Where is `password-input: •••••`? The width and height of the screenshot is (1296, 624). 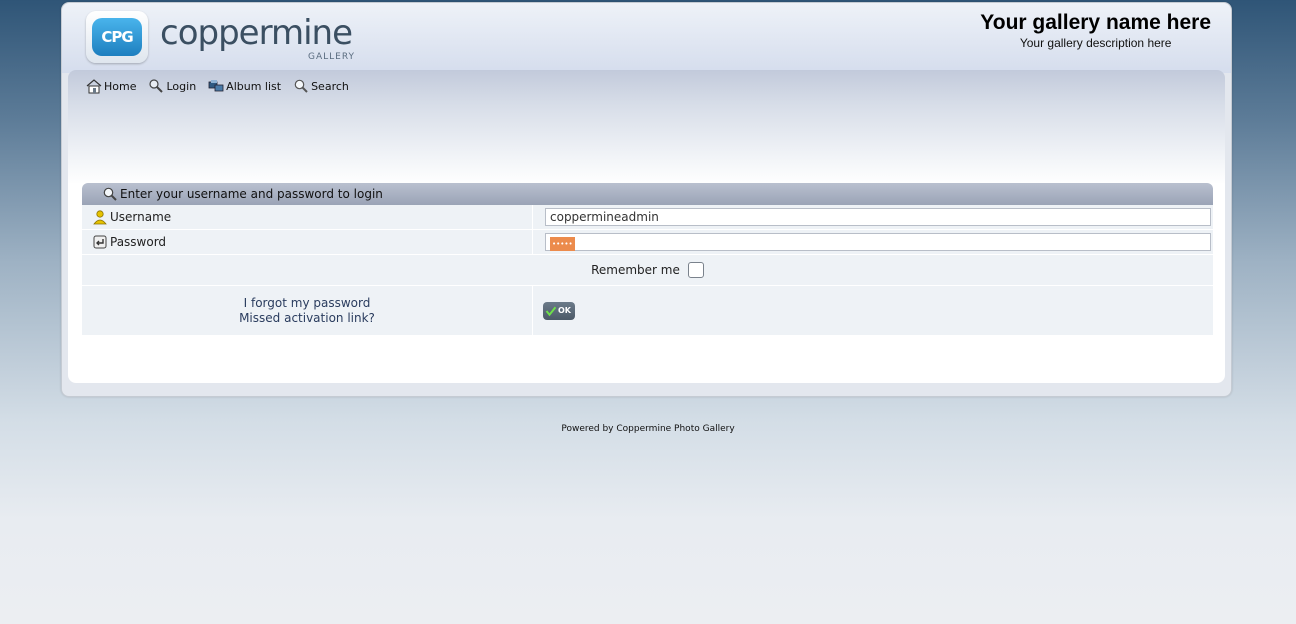 password-input: ••••• is located at coordinates (878, 242).